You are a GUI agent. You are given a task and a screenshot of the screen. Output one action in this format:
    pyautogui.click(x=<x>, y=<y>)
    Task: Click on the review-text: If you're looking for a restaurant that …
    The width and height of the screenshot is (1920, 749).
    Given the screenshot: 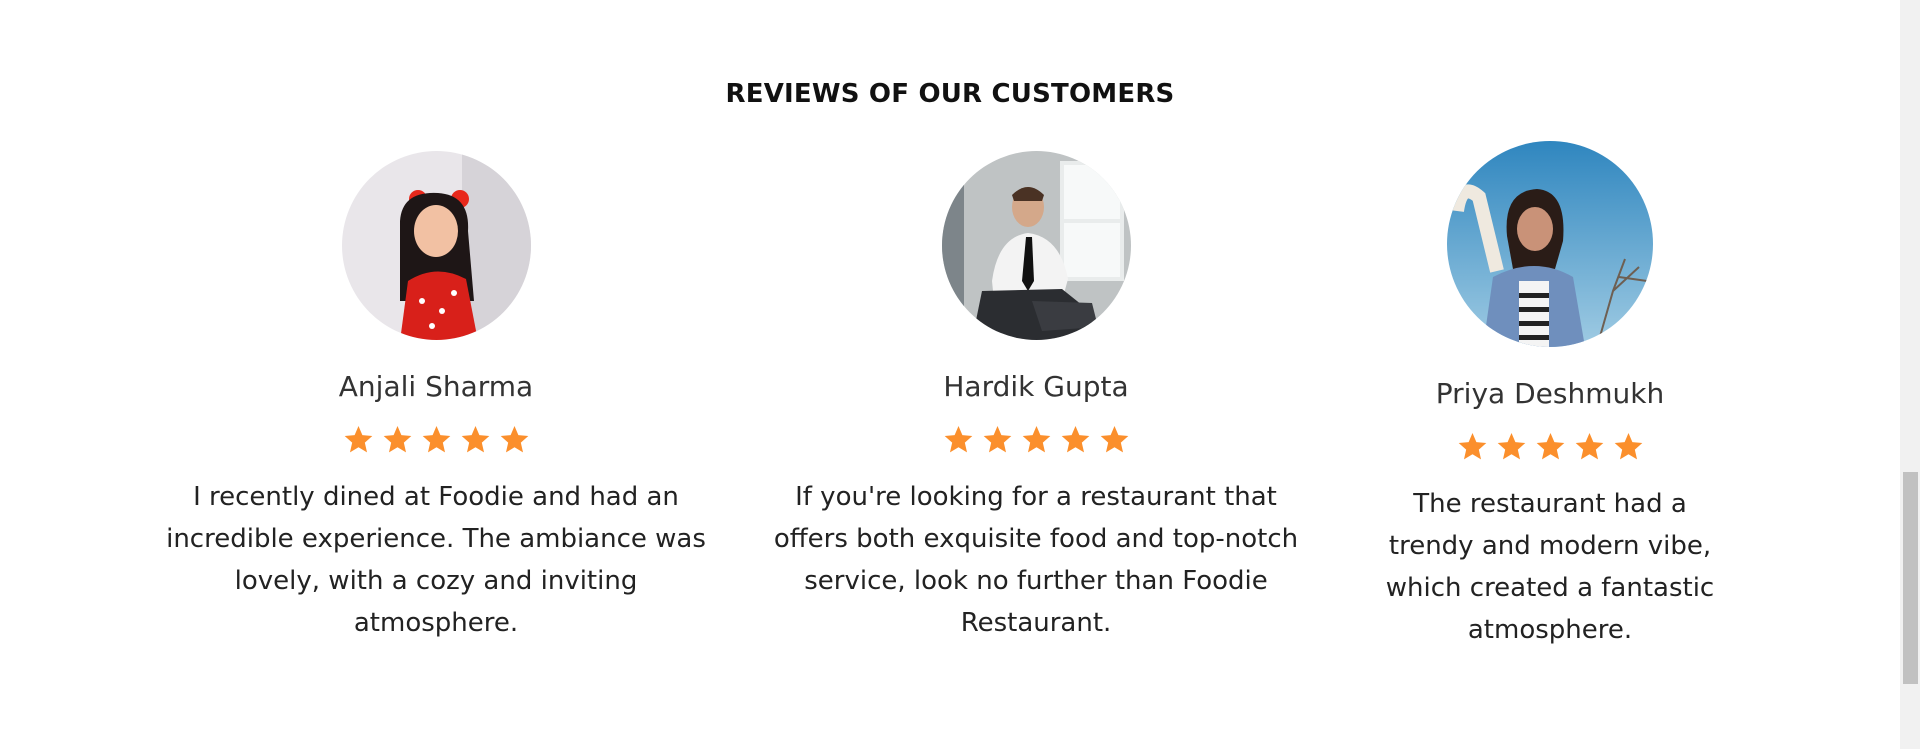 What is the action you would take?
    pyautogui.click(x=1036, y=560)
    